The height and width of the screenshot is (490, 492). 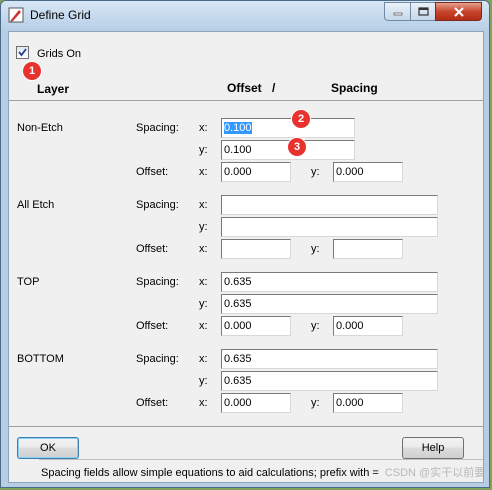 I want to click on app-icon, so click(x=16, y=15).